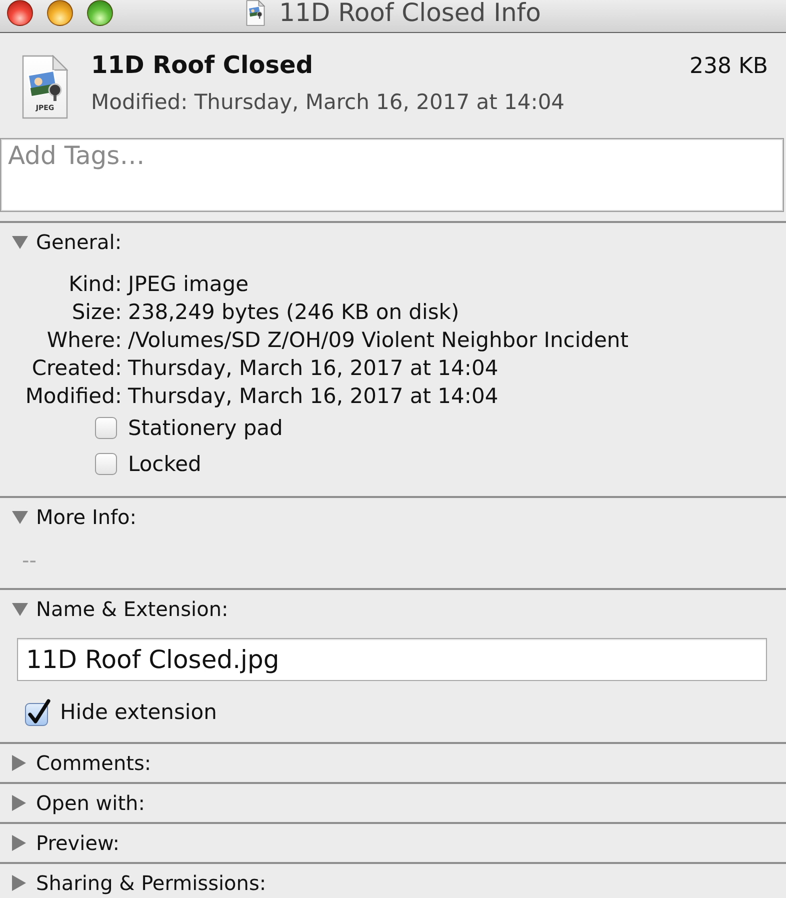  What do you see at coordinates (100, 13) in the screenshot?
I see `zoom-button` at bounding box center [100, 13].